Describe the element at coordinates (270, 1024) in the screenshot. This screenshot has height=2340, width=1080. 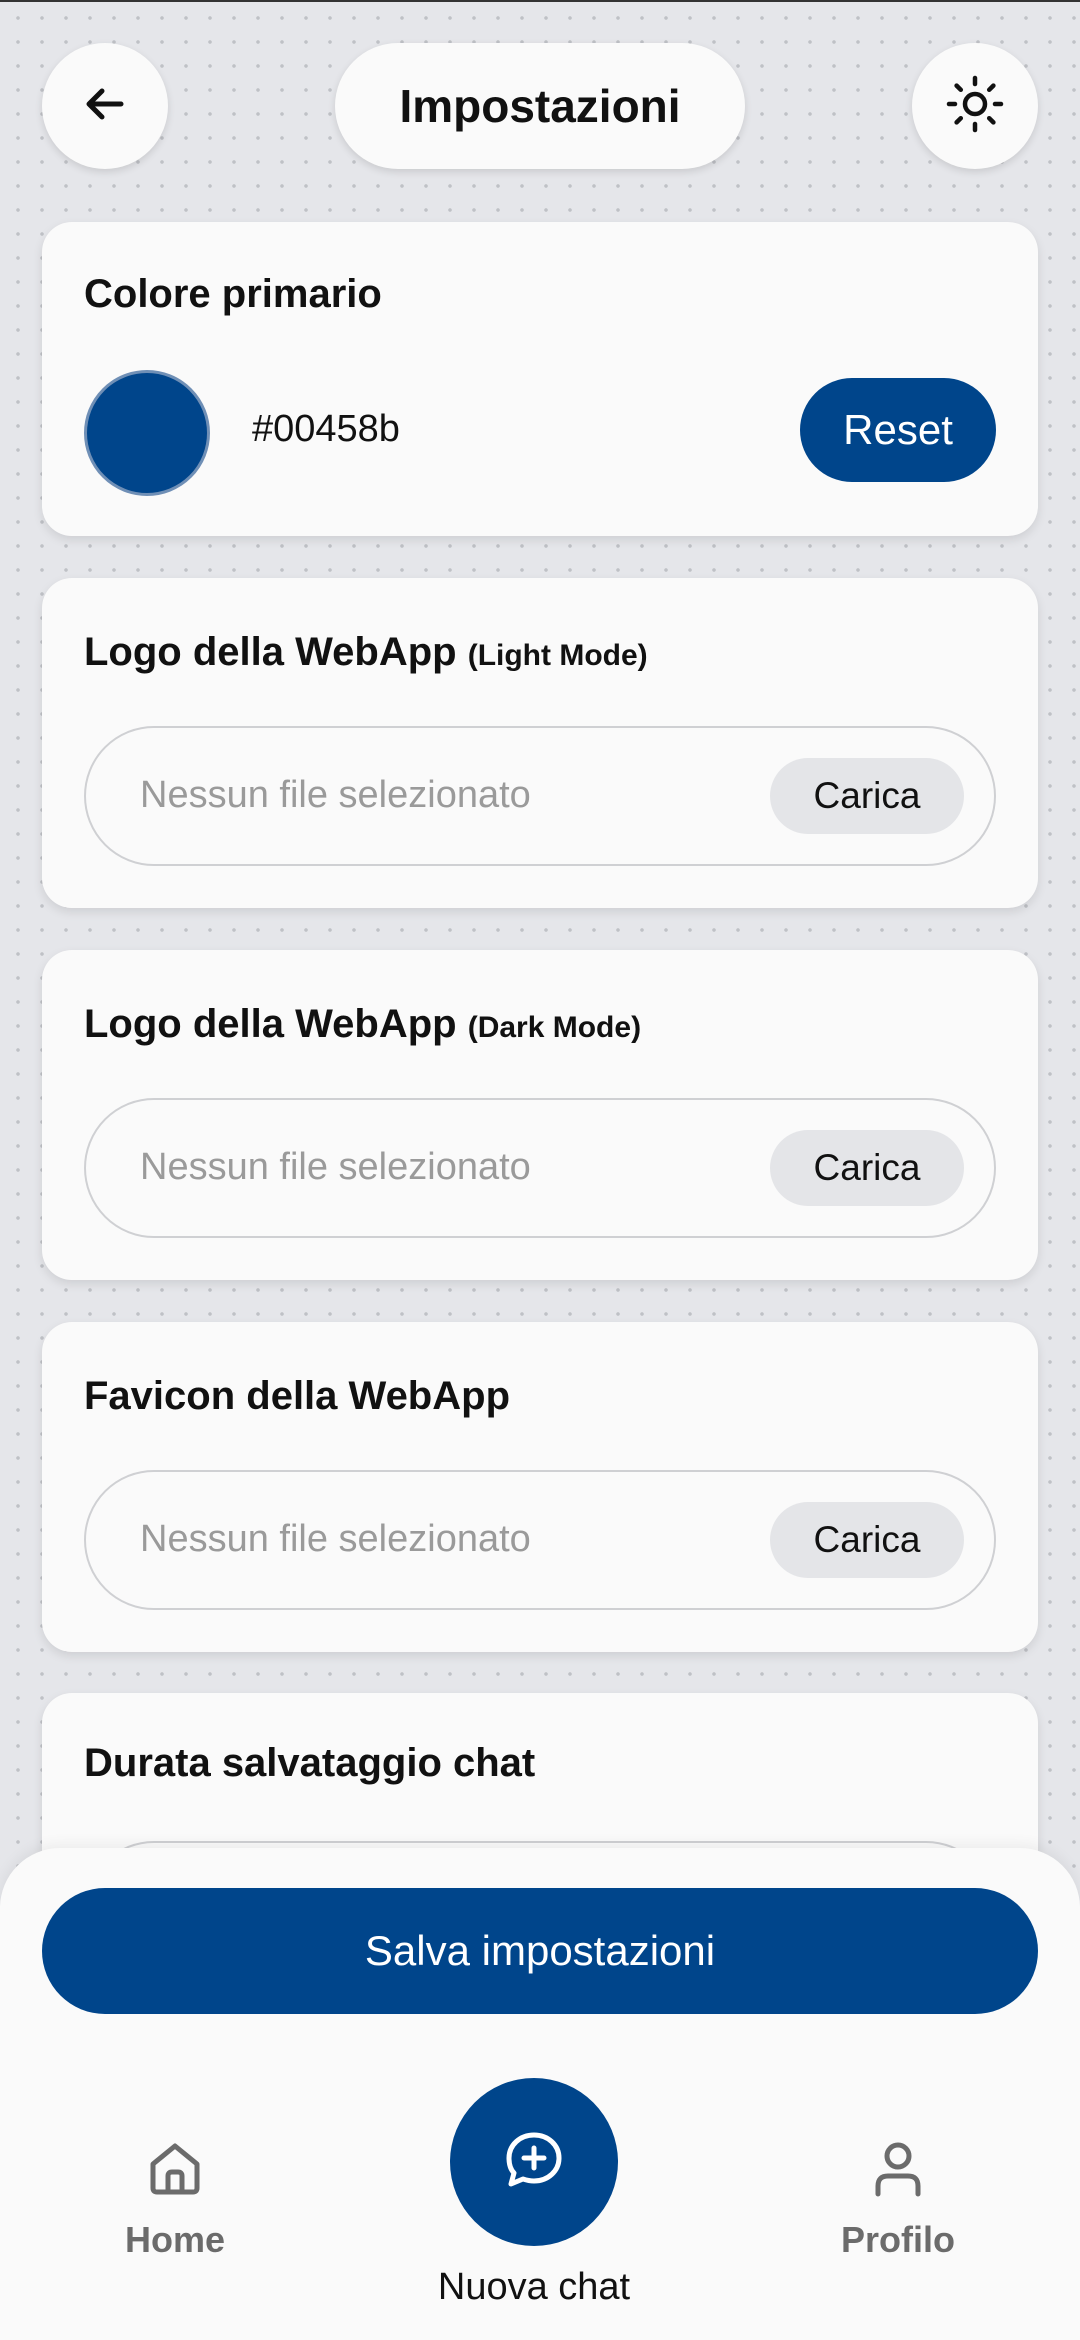
I see `logo-dark-title-main: Logo della WebApp` at that location.